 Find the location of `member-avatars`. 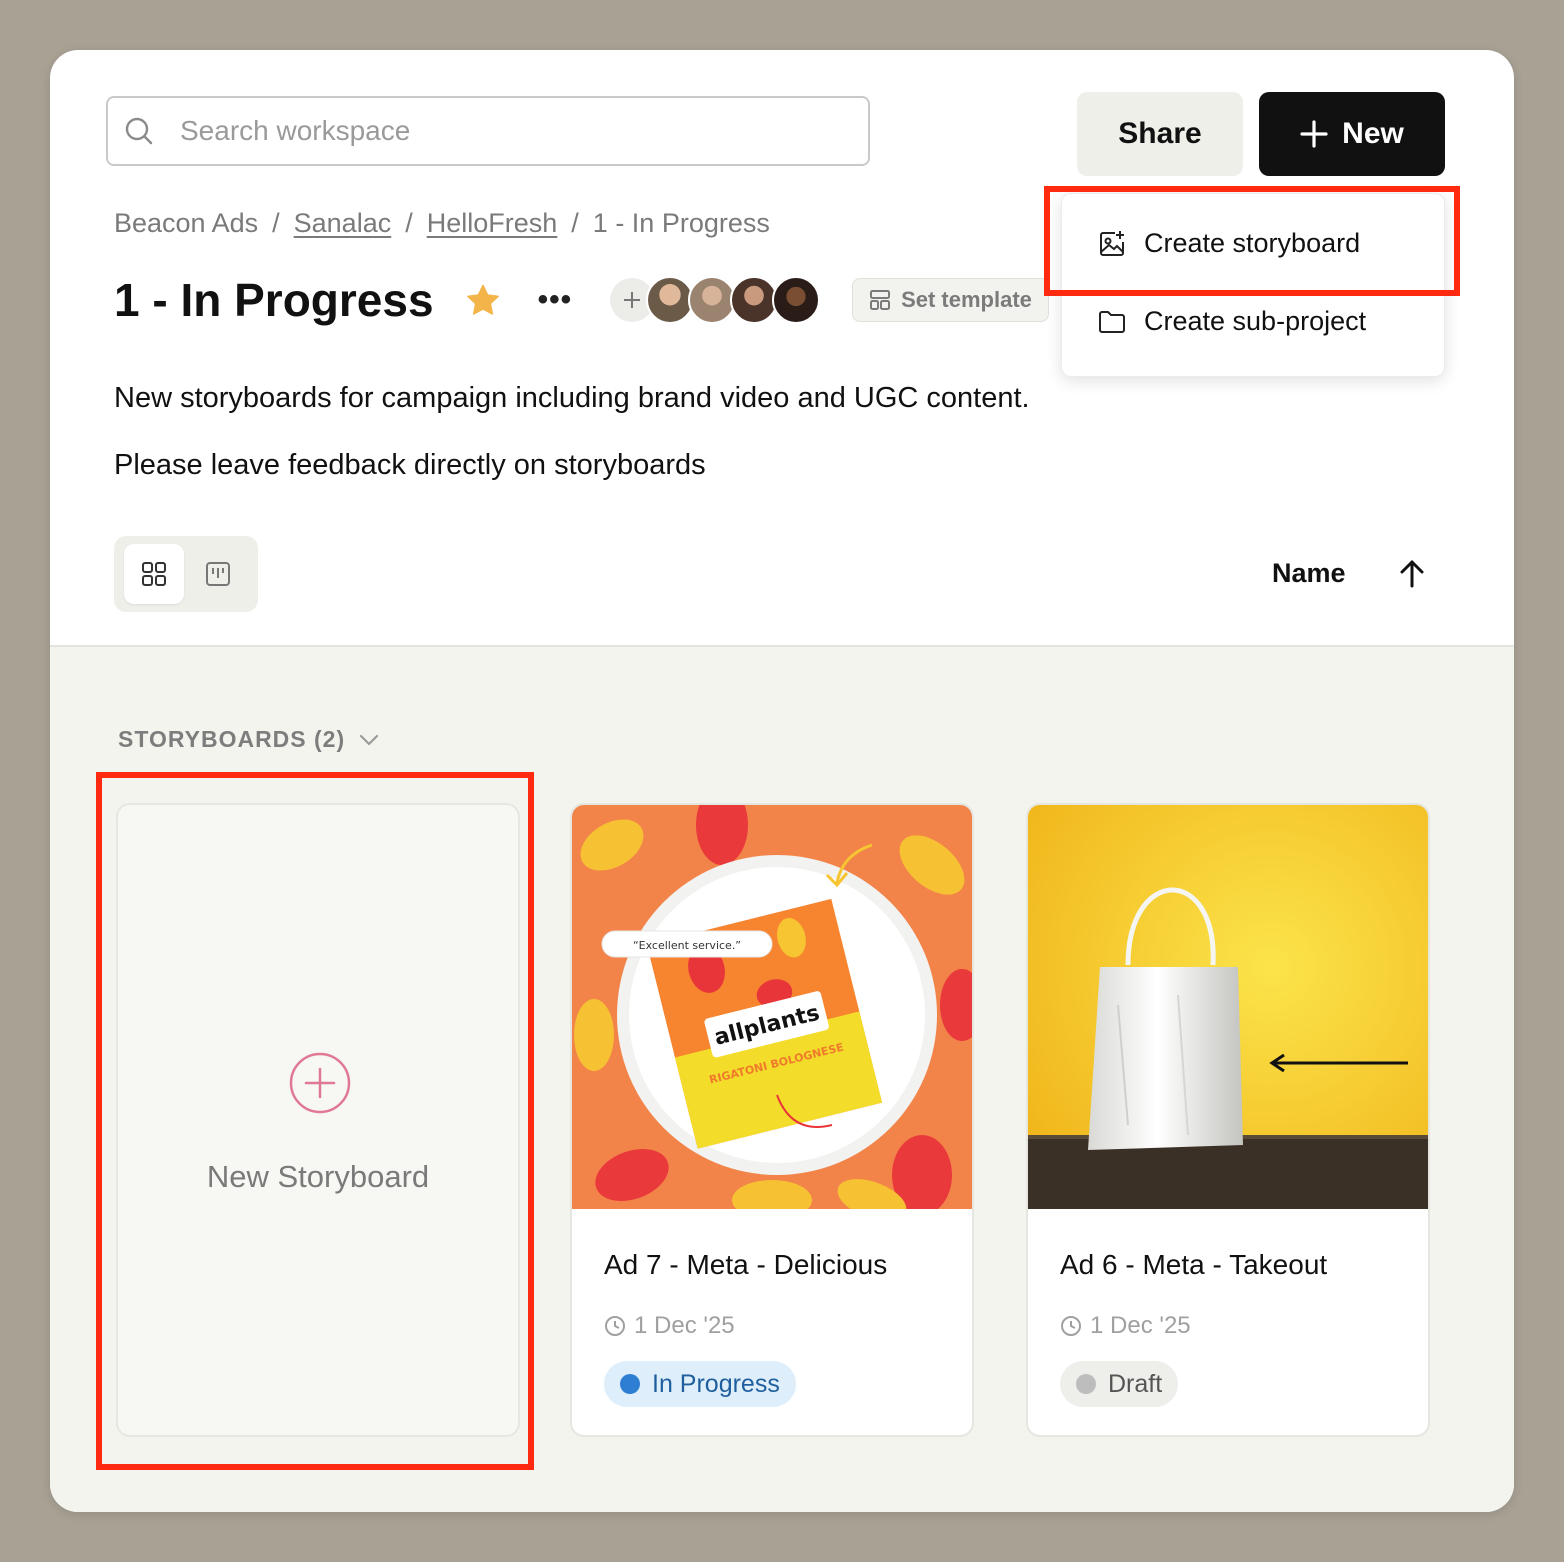

member-avatars is located at coordinates (733, 300).